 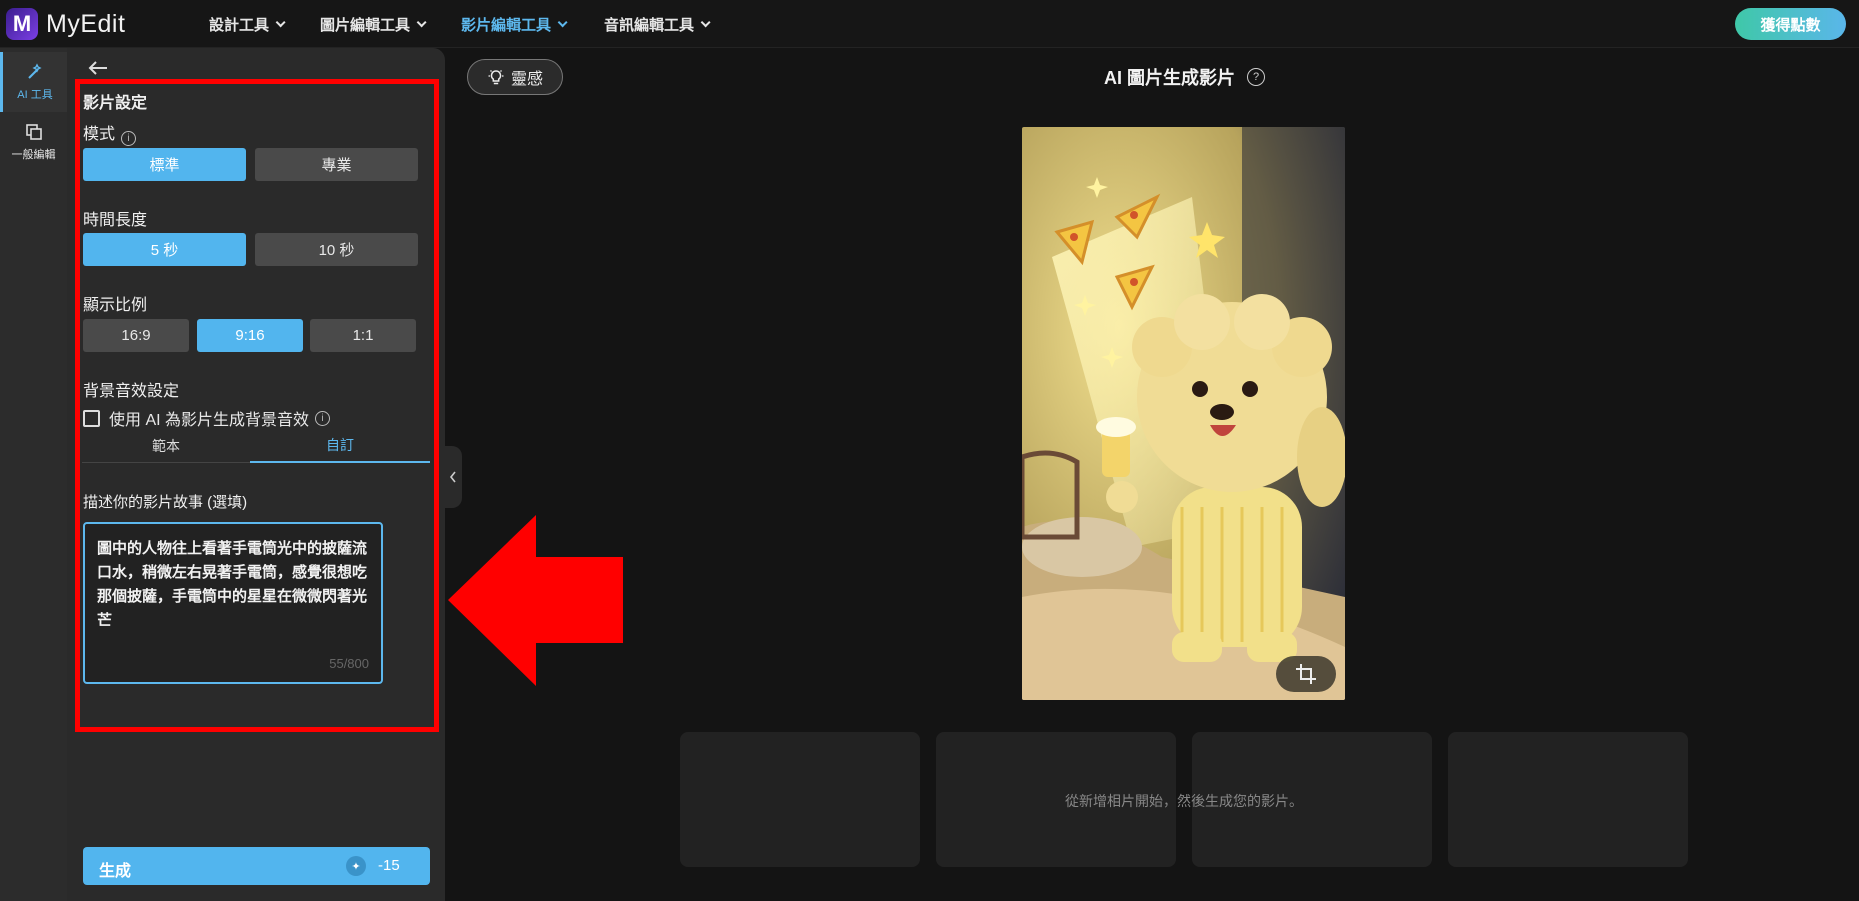 What do you see at coordinates (506, 25) in the screenshot?
I see `nav-label: 影片編輯工具` at bounding box center [506, 25].